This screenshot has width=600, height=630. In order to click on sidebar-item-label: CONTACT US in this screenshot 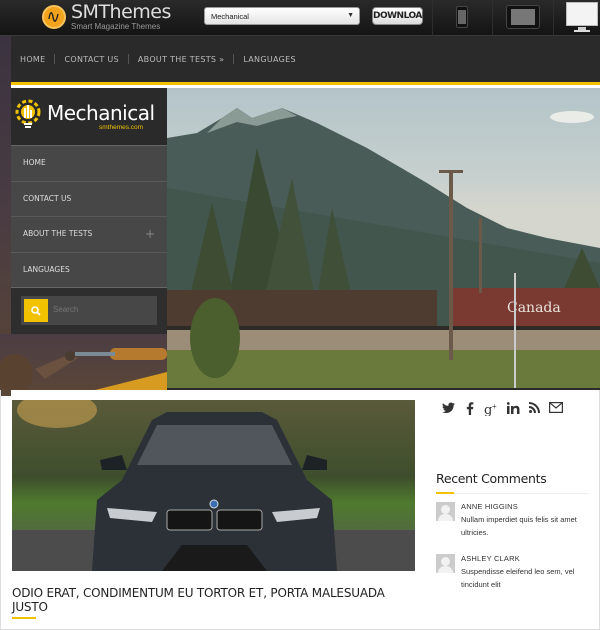, I will do `click(47, 198)`.